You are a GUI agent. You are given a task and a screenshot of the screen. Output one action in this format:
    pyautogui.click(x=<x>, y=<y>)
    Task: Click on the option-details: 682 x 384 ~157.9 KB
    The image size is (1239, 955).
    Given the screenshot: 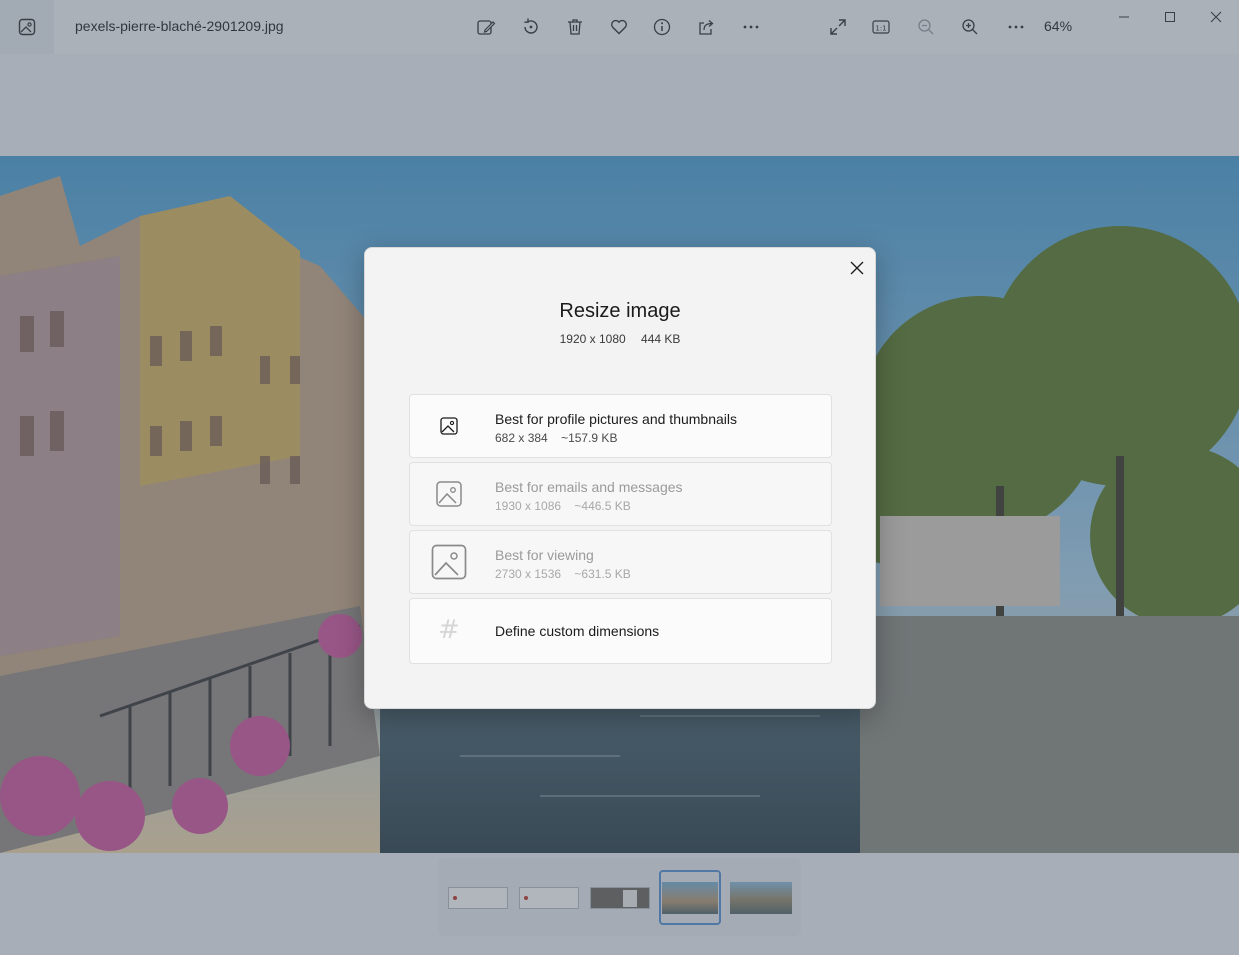 What is the action you would take?
    pyautogui.click(x=556, y=438)
    